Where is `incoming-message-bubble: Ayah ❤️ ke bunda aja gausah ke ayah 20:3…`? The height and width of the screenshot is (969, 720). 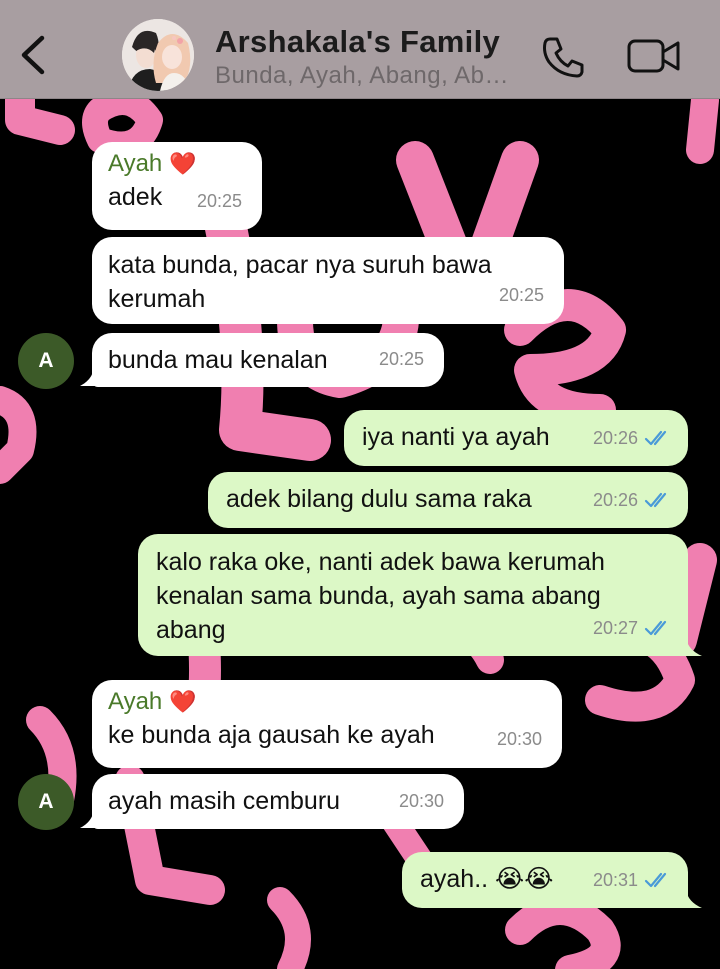
incoming-message-bubble: Ayah ❤️ ke bunda aja gausah ke ayah 20:3… is located at coordinates (327, 724).